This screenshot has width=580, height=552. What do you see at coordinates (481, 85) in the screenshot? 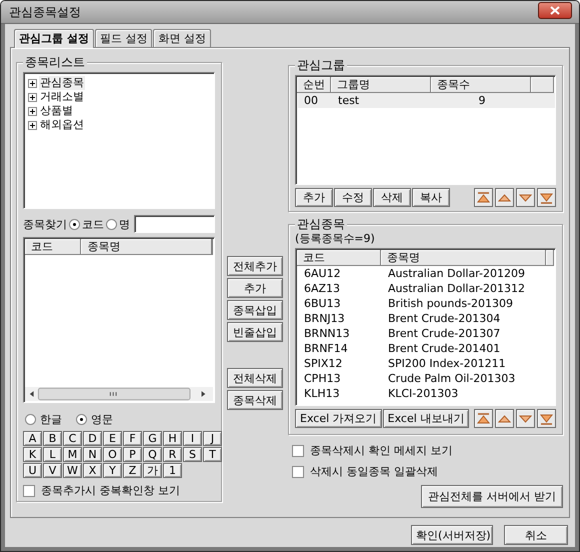
I see `column-header: 종목수` at bounding box center [481, 85].